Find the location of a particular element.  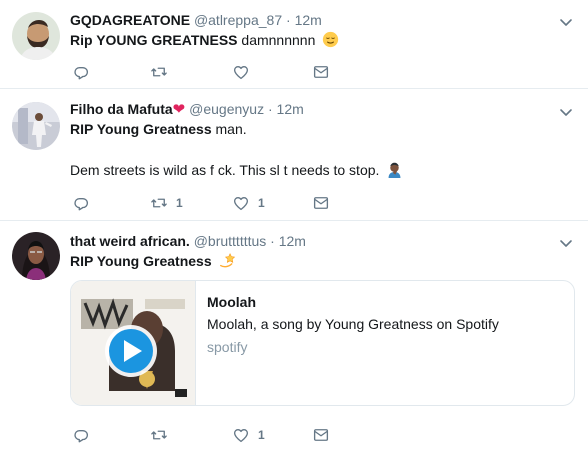

album-art-thumbnail is located at coordinates (133, 343).